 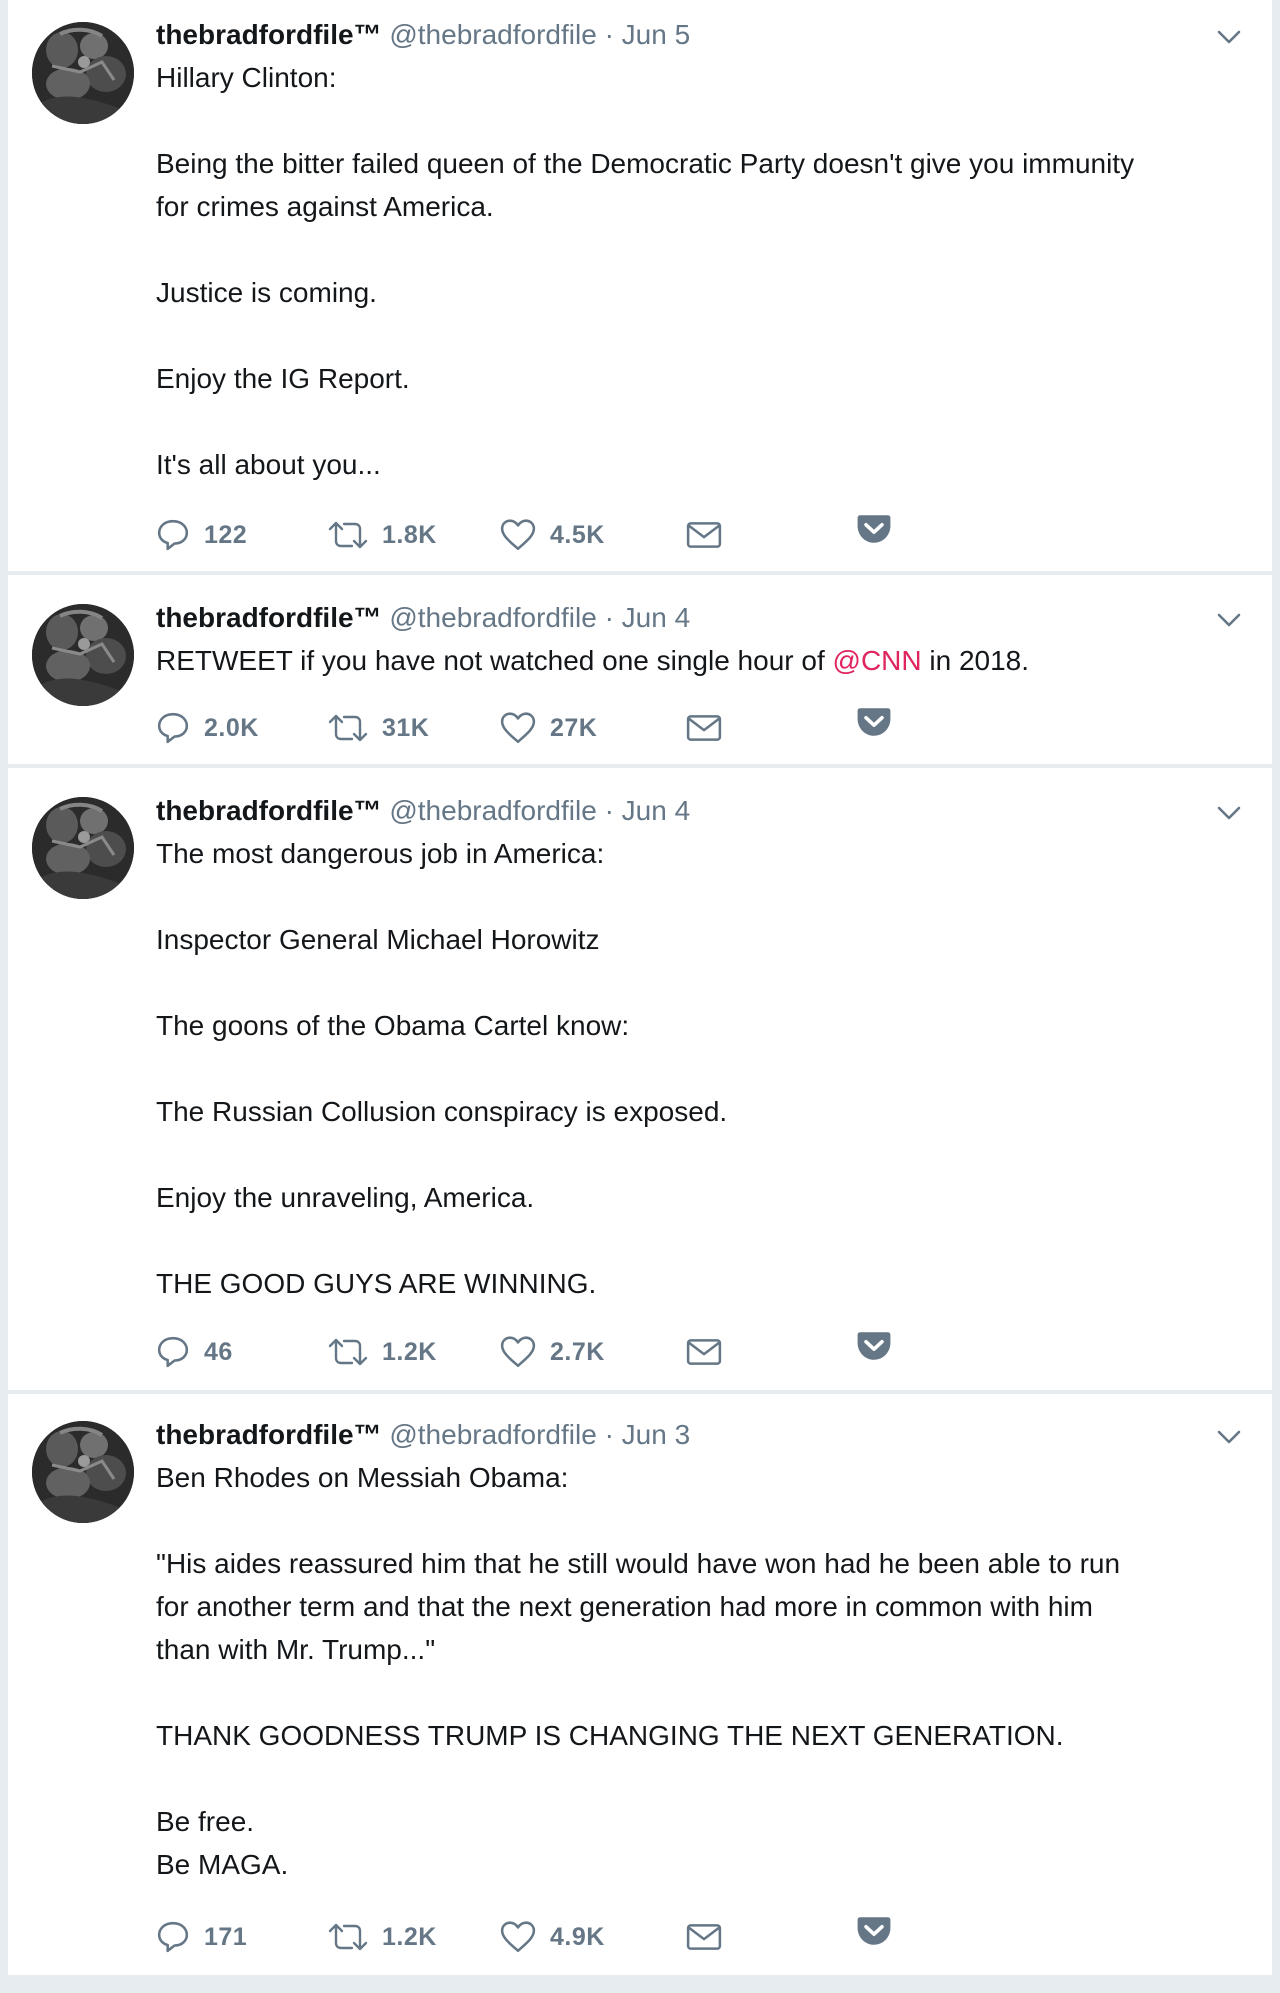 I want to click on tweet-line: Ben Rhodes on Messiah Obama:, so click(x=362, y=1477).